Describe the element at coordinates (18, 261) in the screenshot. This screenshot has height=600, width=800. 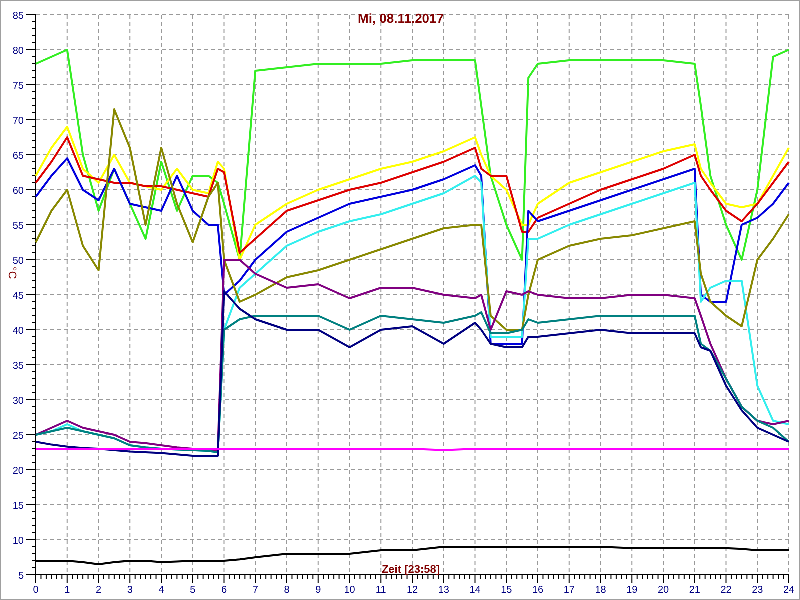
I see `axis-tick-label: 50` at that location.